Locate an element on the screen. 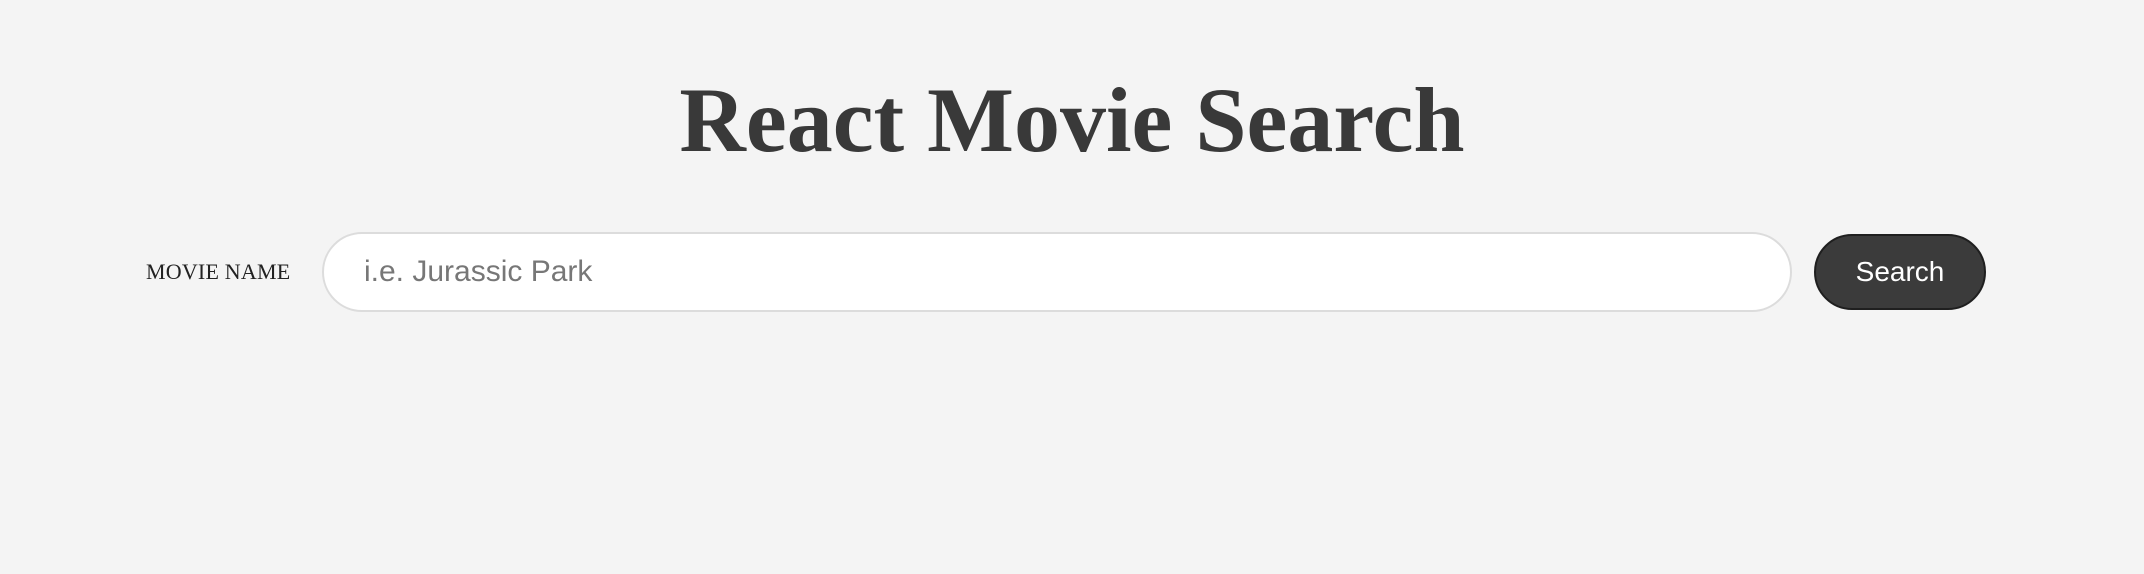 This screenshot has height=574, width=2144. movie-name-label: MOVIE NAME is located at coordinates (218, 271).